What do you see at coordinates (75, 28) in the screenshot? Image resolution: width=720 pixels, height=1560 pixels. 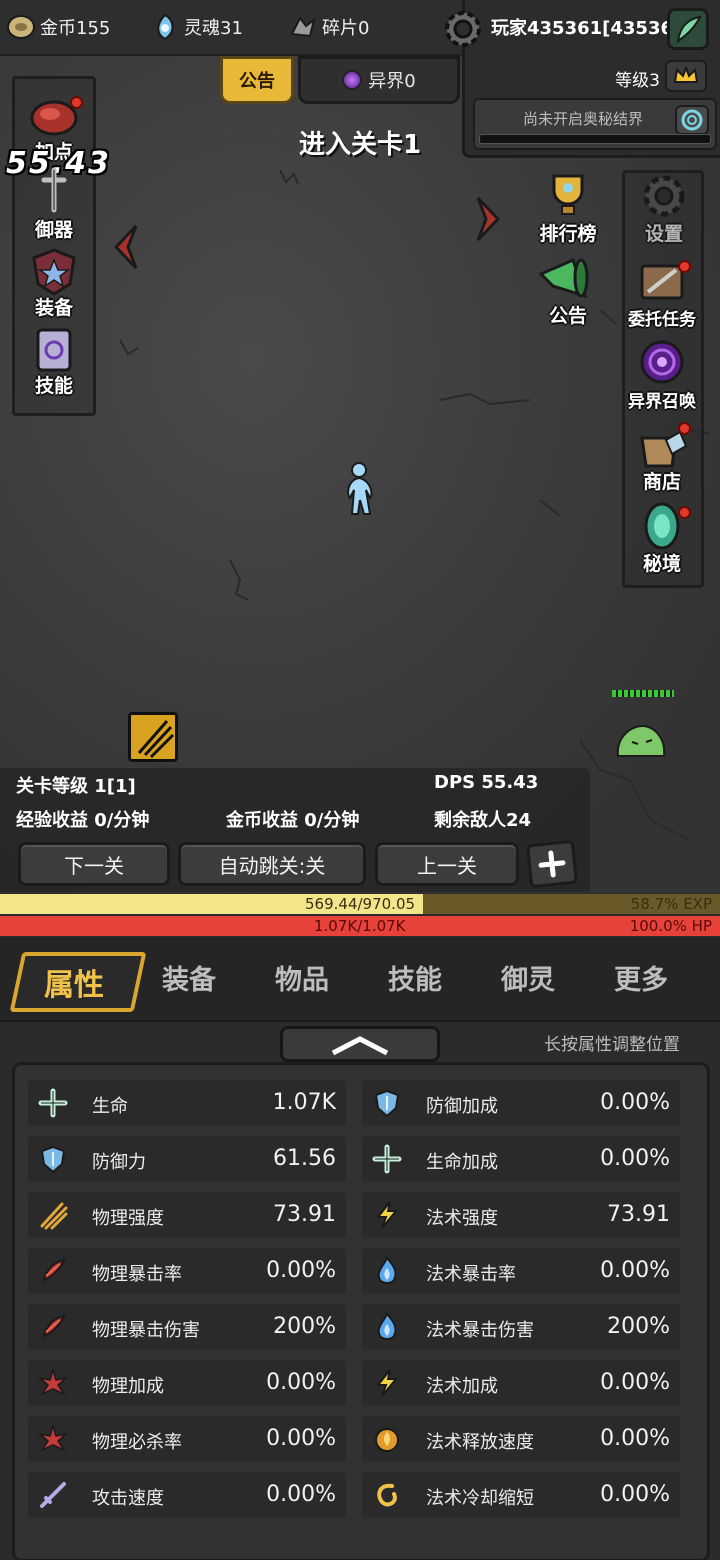 I see `gold-value: 金币155` at bounding box center [75, 28].